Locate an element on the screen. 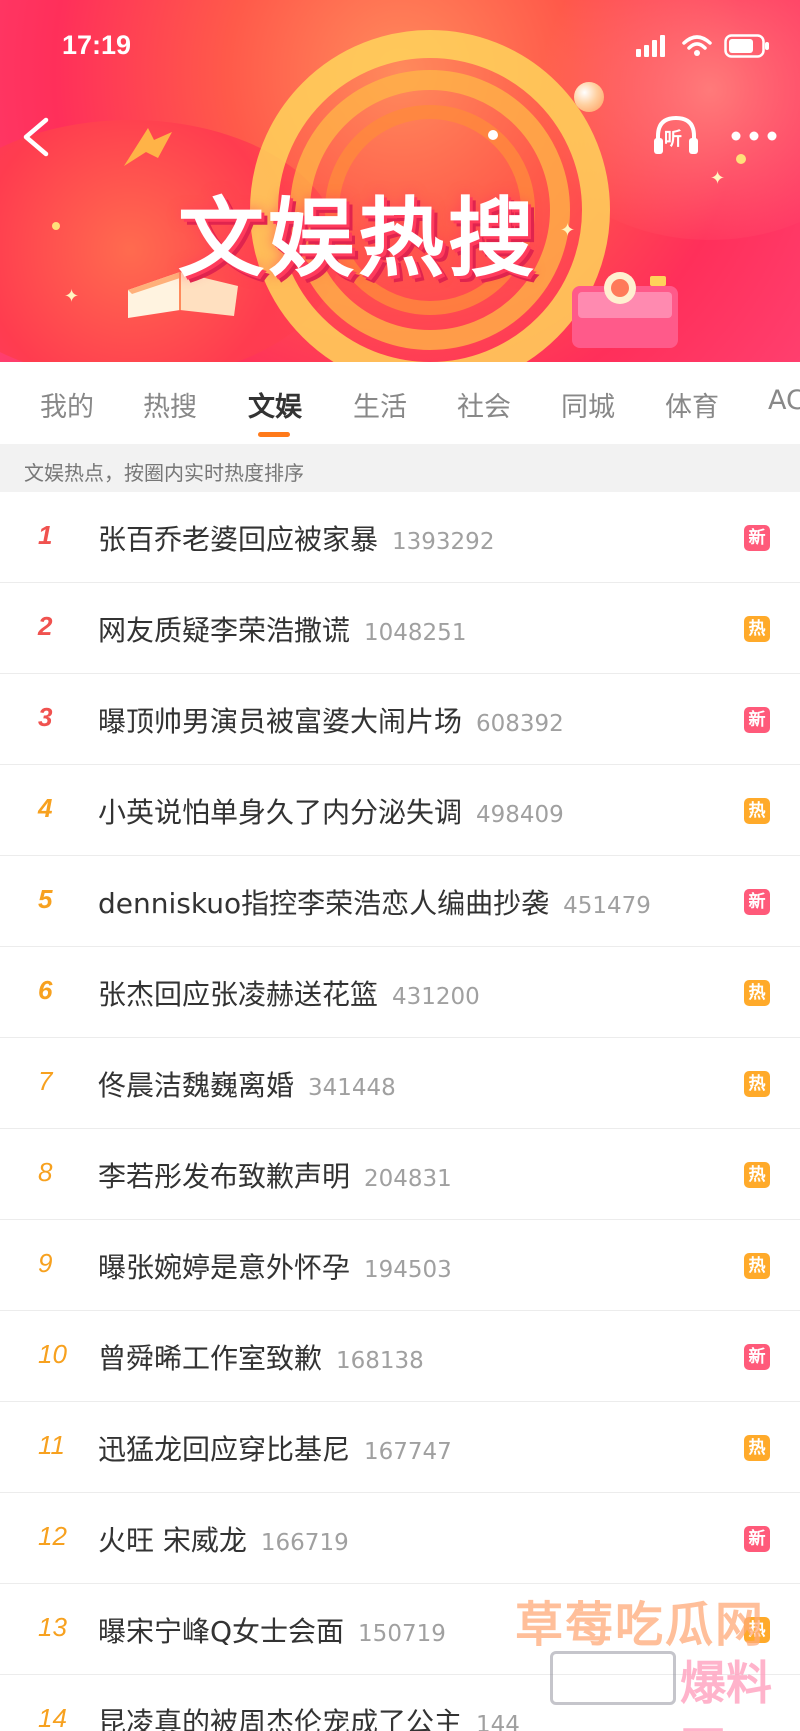 The width and height of the screenshot is (800, 1731). chevron-left-icon is located at coordinates (36, 137).